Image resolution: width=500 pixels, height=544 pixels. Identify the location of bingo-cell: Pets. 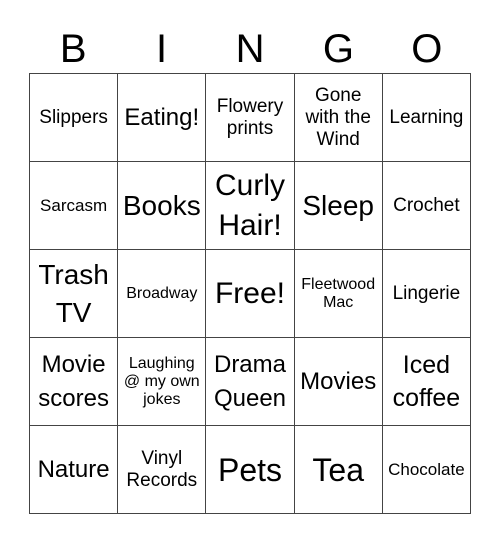
(250, 470).